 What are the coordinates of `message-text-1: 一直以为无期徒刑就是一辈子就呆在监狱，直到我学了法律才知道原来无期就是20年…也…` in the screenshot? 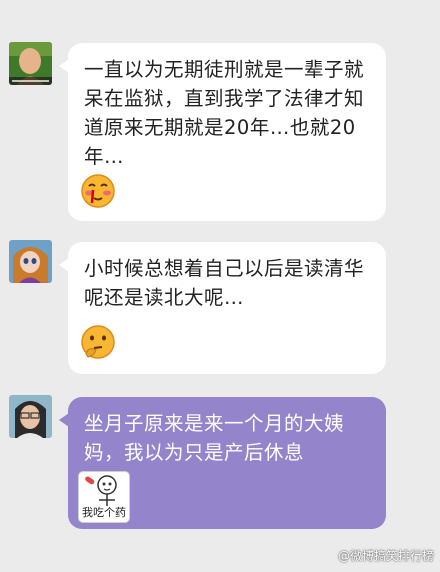 It's located at (224, 113).